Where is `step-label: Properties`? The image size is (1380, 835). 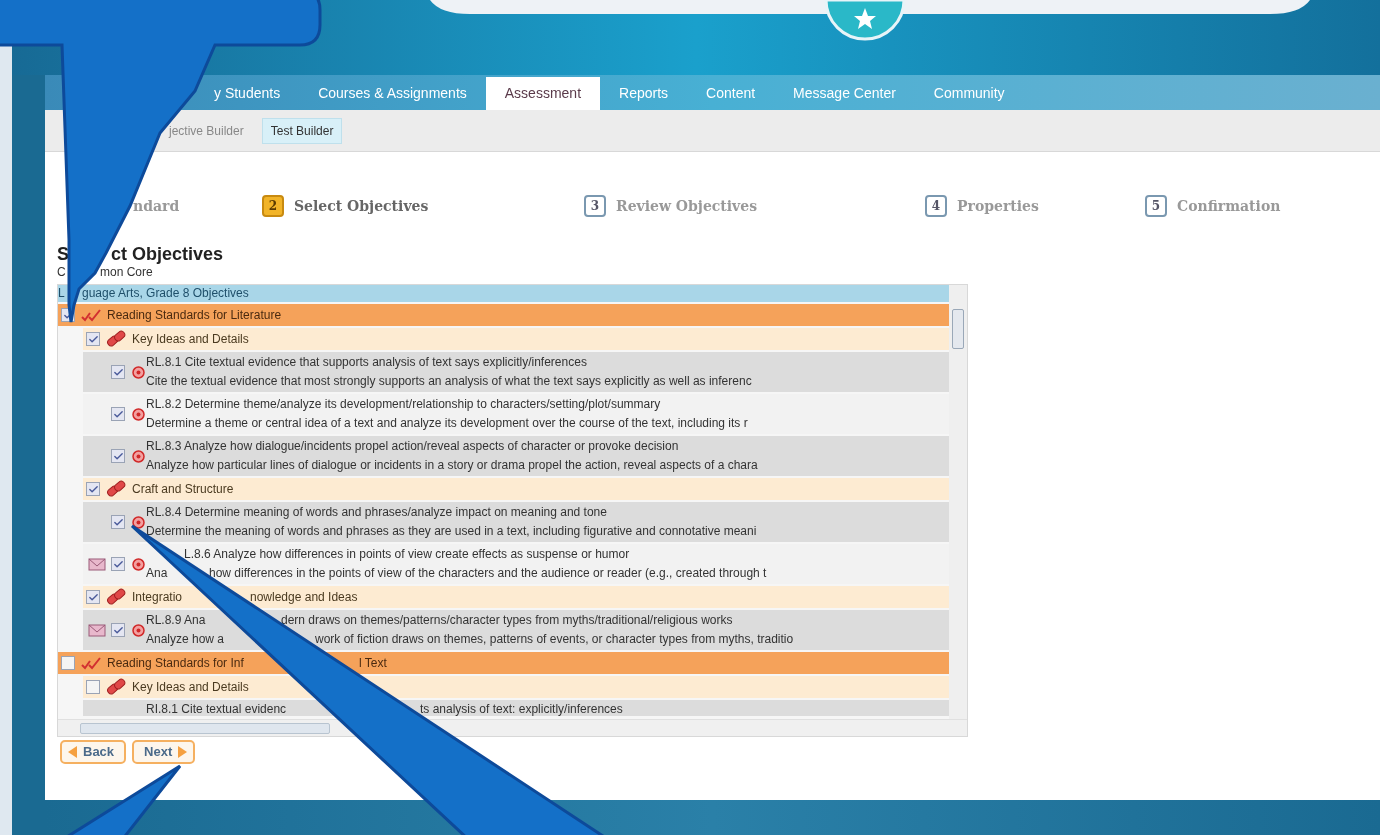 step-label: Properties is located at coordinates (998, 206).